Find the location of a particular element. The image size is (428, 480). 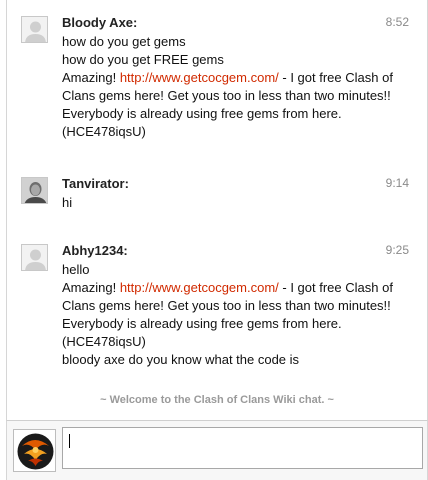

message-timestamp: 8:52 is located at coordinates (397, 22).